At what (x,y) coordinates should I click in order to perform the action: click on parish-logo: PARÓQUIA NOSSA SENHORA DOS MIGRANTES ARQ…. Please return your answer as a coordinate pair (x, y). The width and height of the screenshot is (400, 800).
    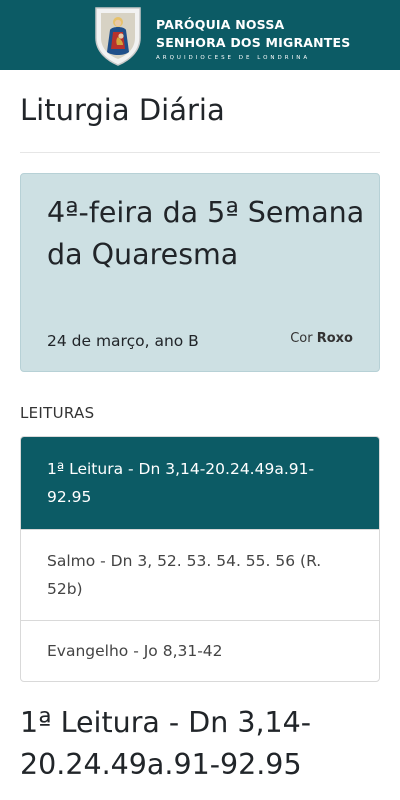
    Looking at the image, I should click on (221, 35).